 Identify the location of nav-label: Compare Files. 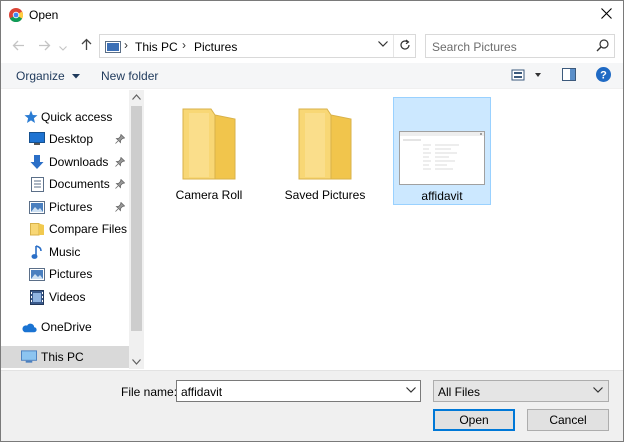
(88, 229).